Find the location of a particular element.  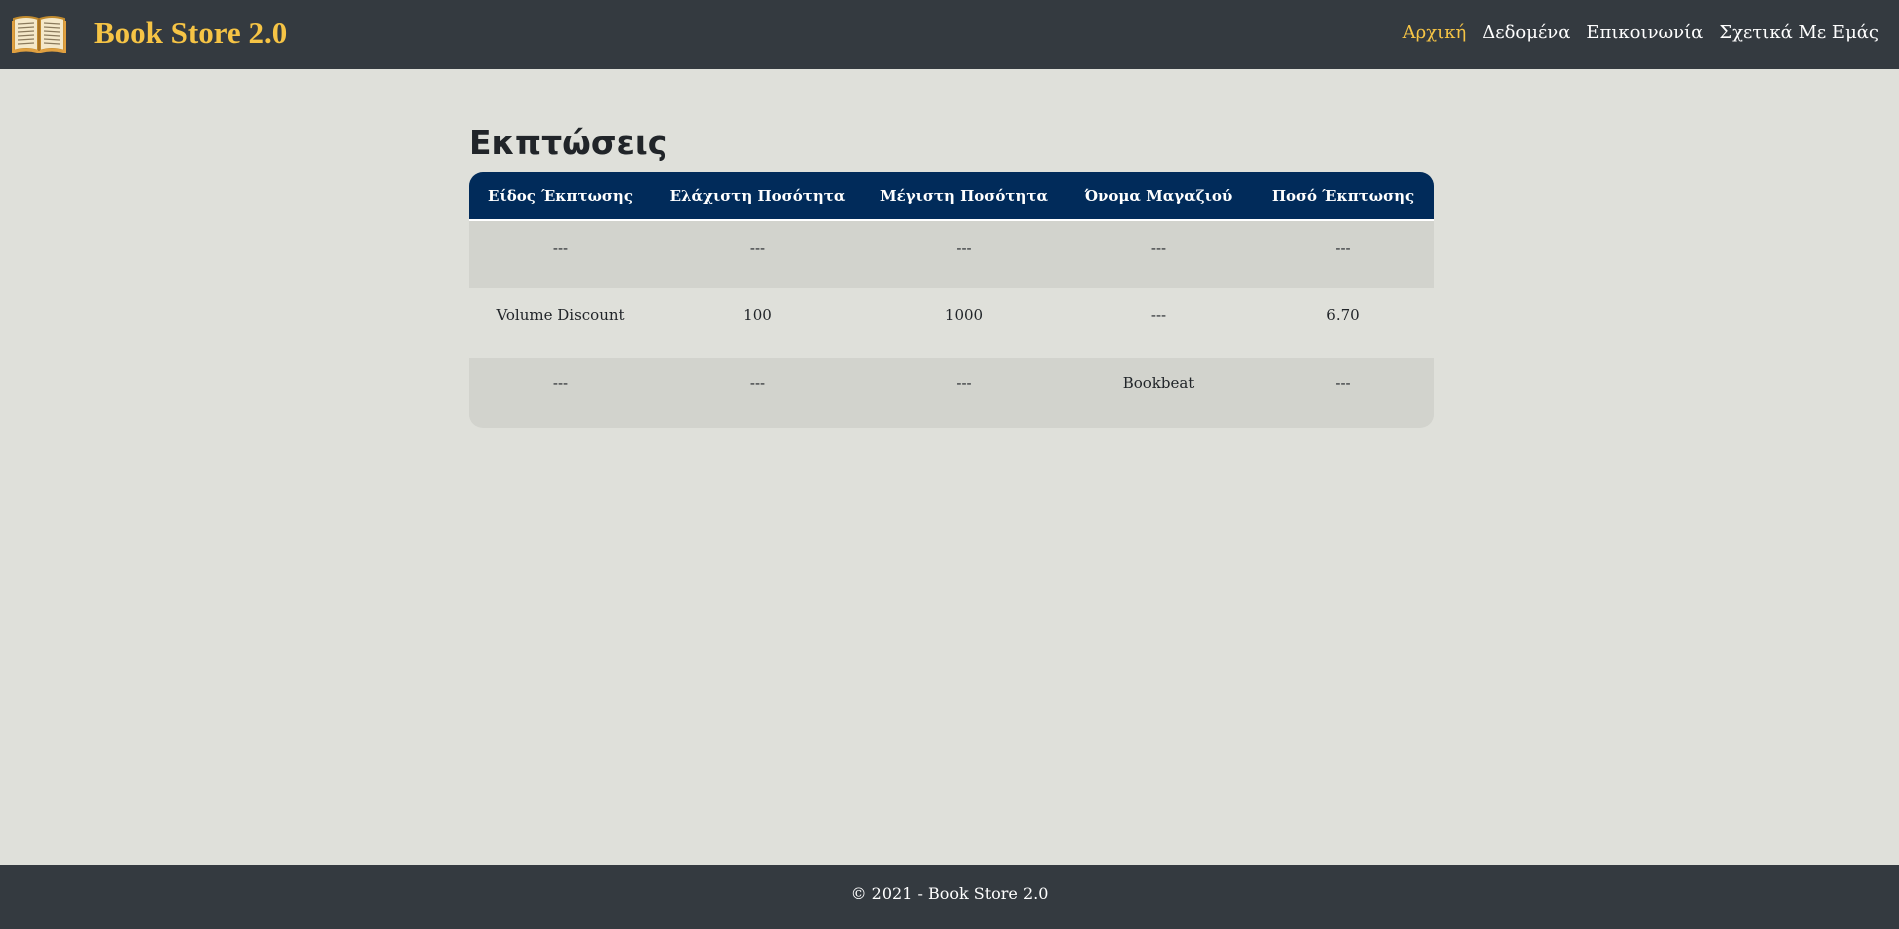

table-row: --- --- --- --- --- is located at coordinates (951, 254).